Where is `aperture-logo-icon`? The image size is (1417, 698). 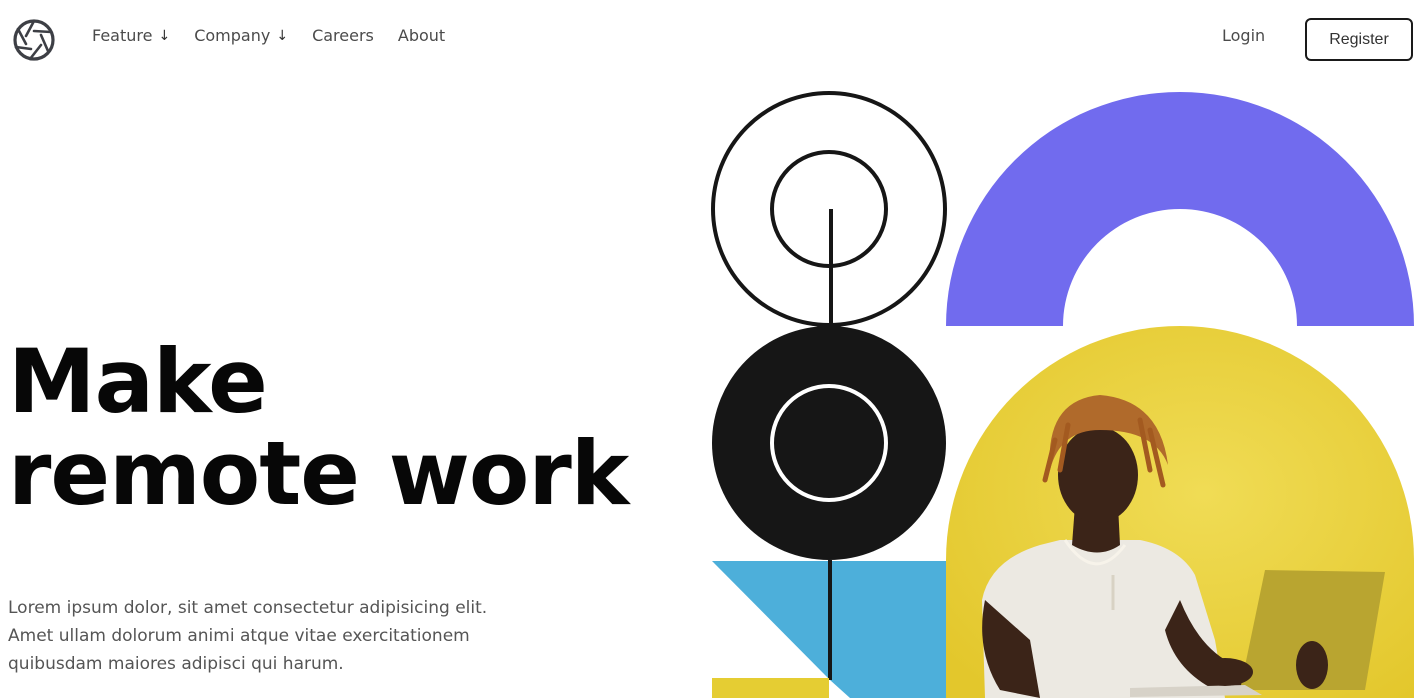 aperture-logo-icon is located at coordinates (34, 40).